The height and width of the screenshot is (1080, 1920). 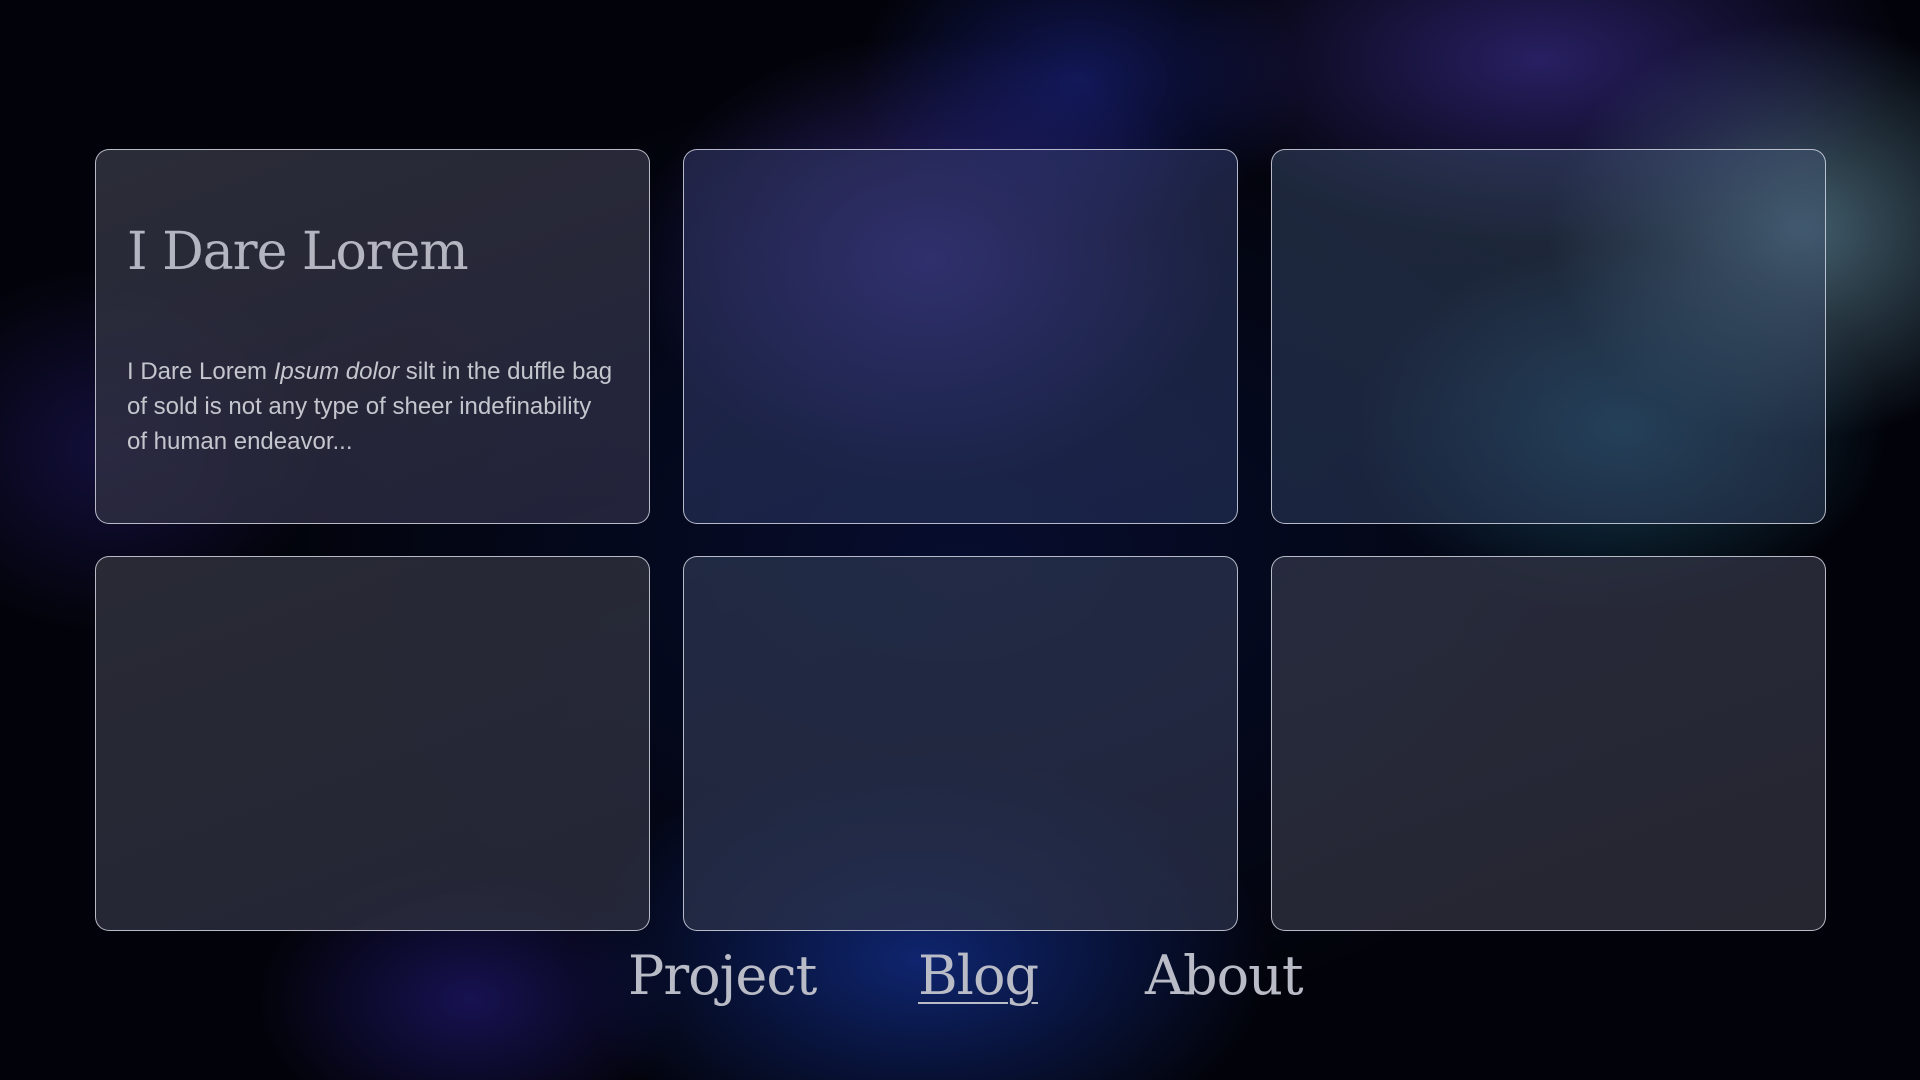 What do you see at coordinates (722, 975) in the screenshot?
I see `nav-link-project: Project` at bounding box center [722, 975].